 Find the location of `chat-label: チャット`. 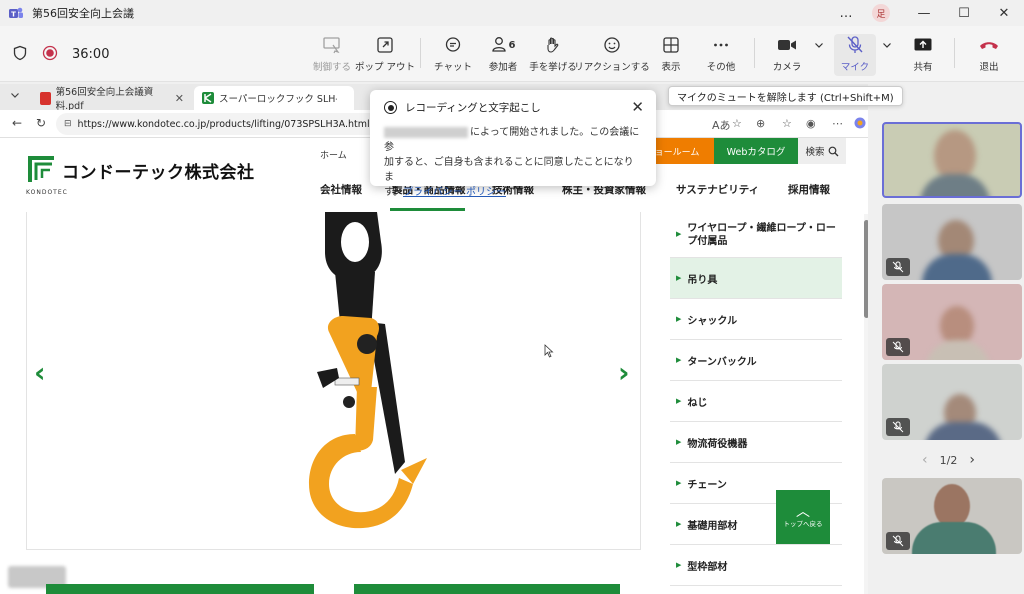

chat-label: チャット is located at coordinates (453, 67).